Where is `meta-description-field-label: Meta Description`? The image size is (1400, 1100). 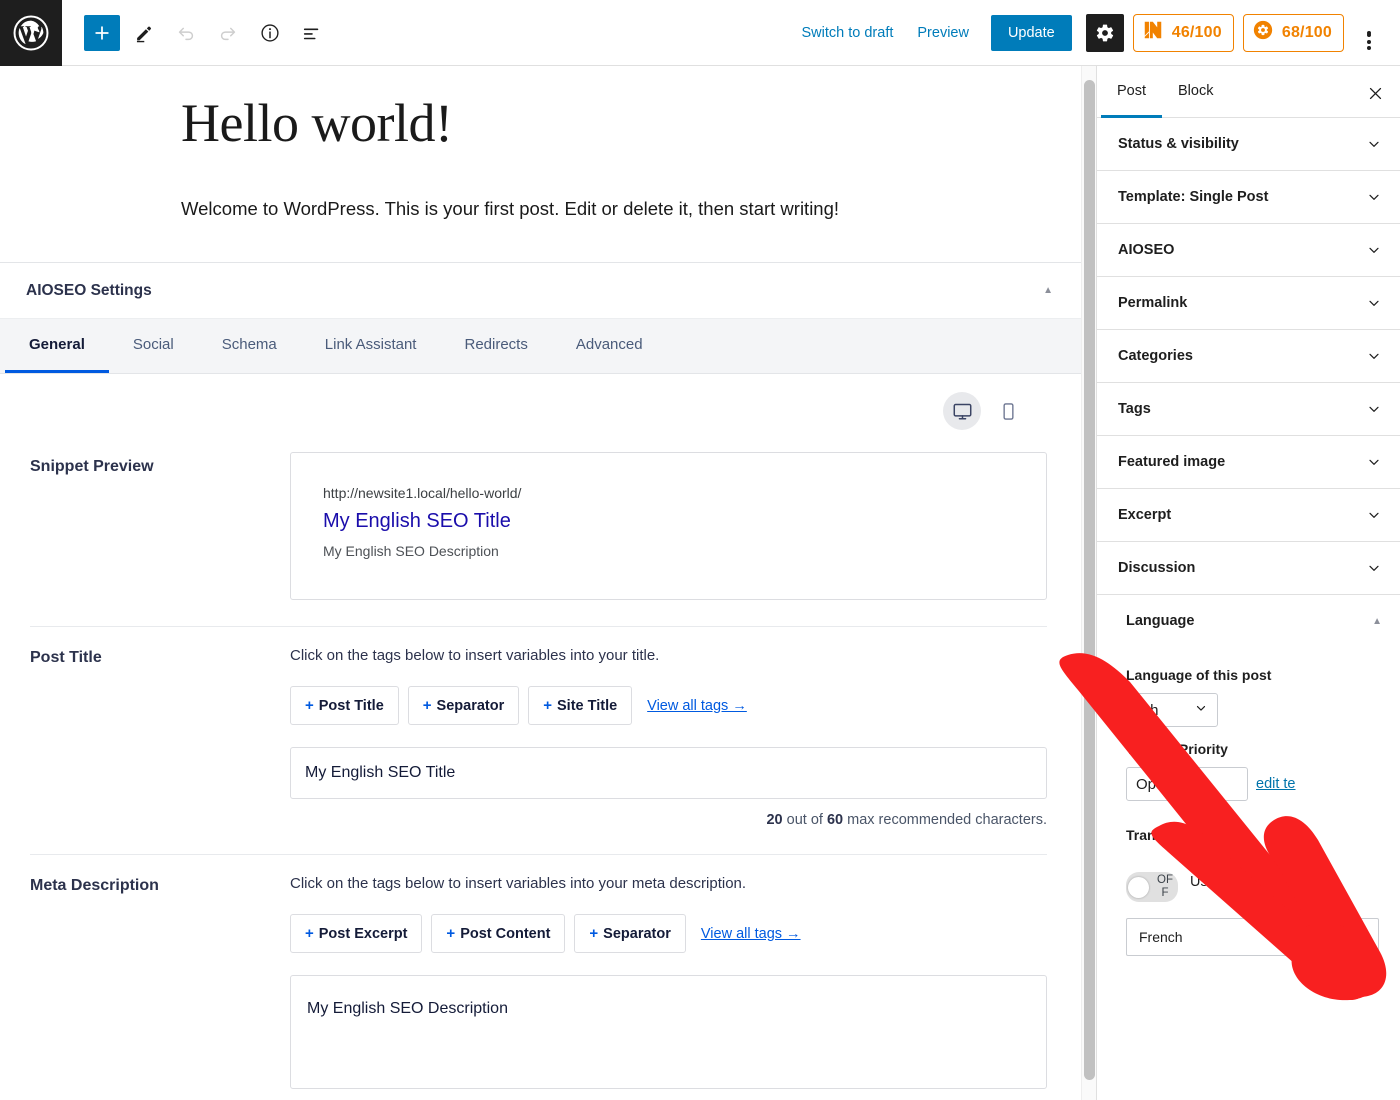 meta-description-field-label: Meta Description is located at coordinates (94, 886).